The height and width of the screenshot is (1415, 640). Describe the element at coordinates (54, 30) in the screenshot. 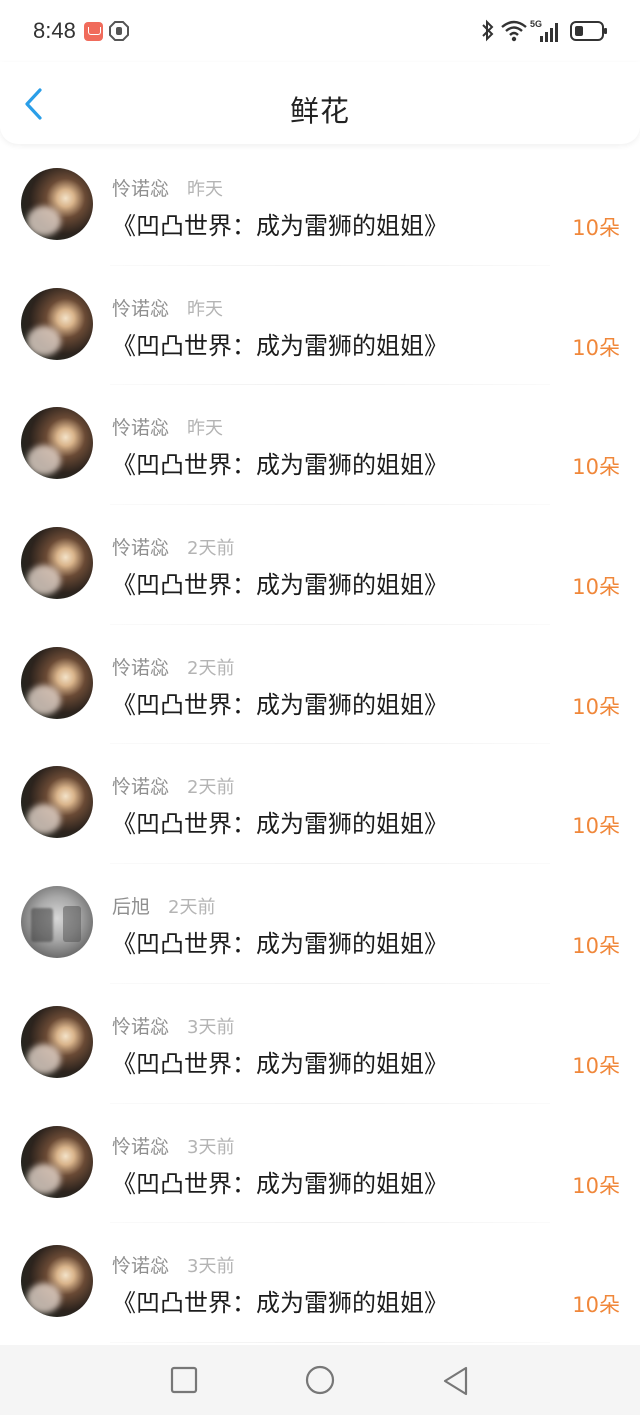

I see `status-time: 8:48` at that location.